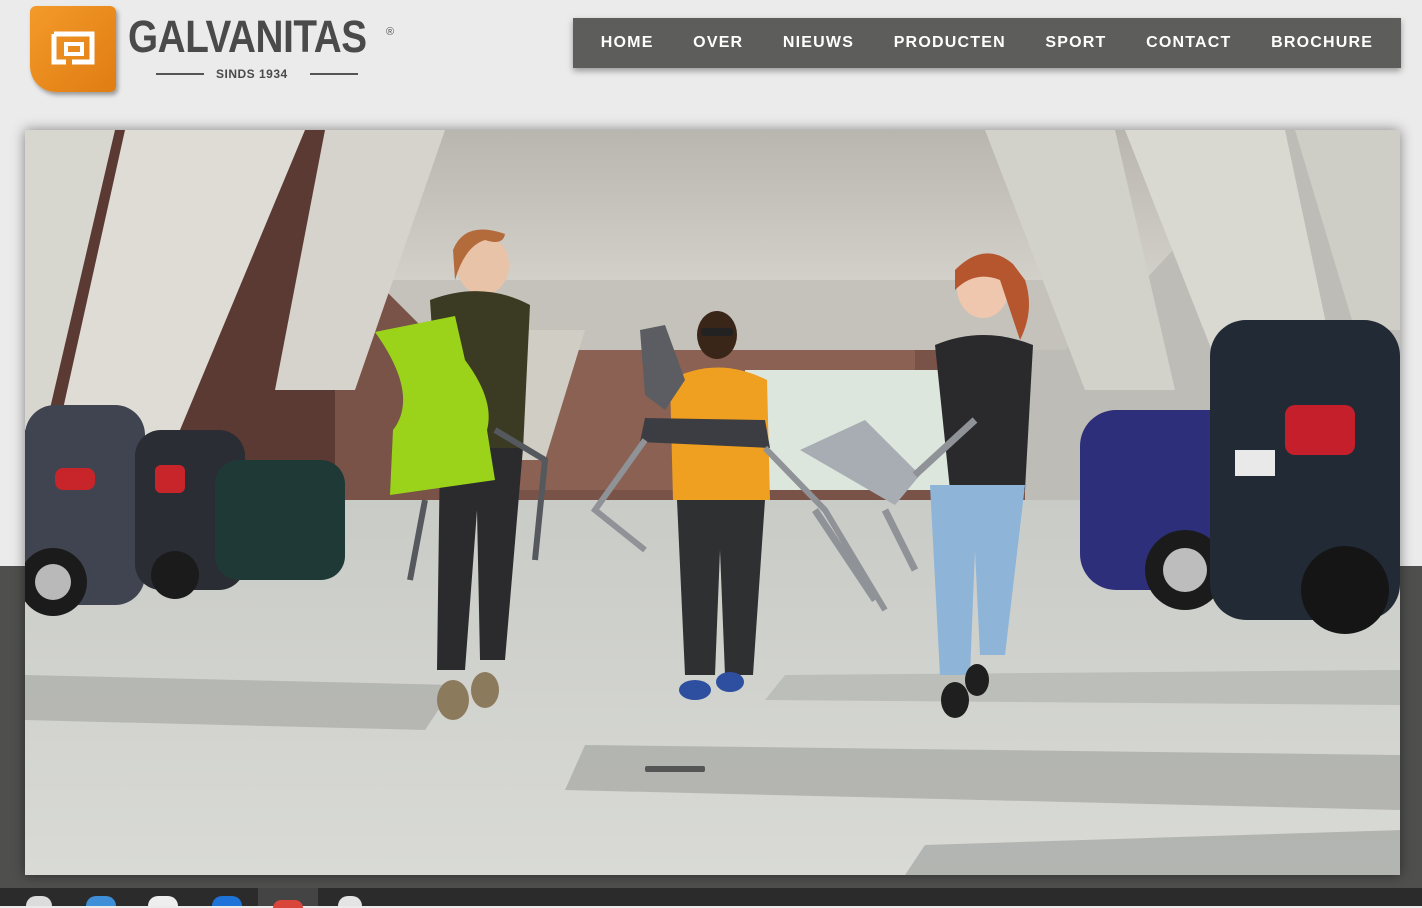 The width and height of the screenshot is (1422, 908). I want to click on nav-sport: SPORT, so click(1075, 43).